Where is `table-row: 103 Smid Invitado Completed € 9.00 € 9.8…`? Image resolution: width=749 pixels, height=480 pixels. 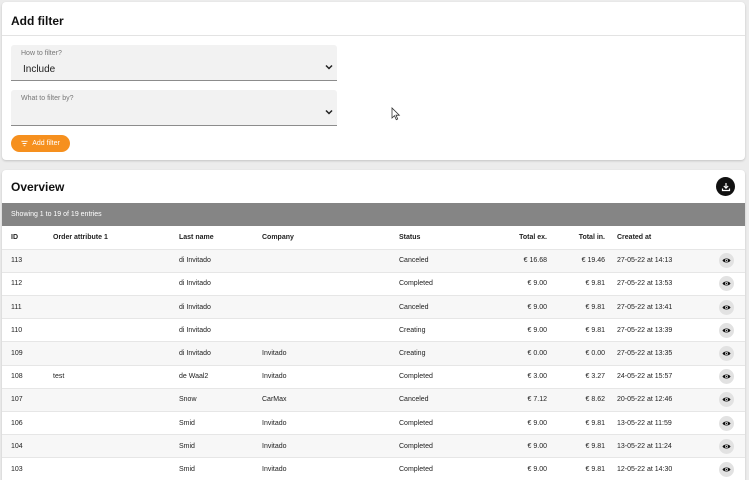 table-row: 103 Smid Invitado Completed € 9.00 € 9.8… is located at coordinates (373, 468).